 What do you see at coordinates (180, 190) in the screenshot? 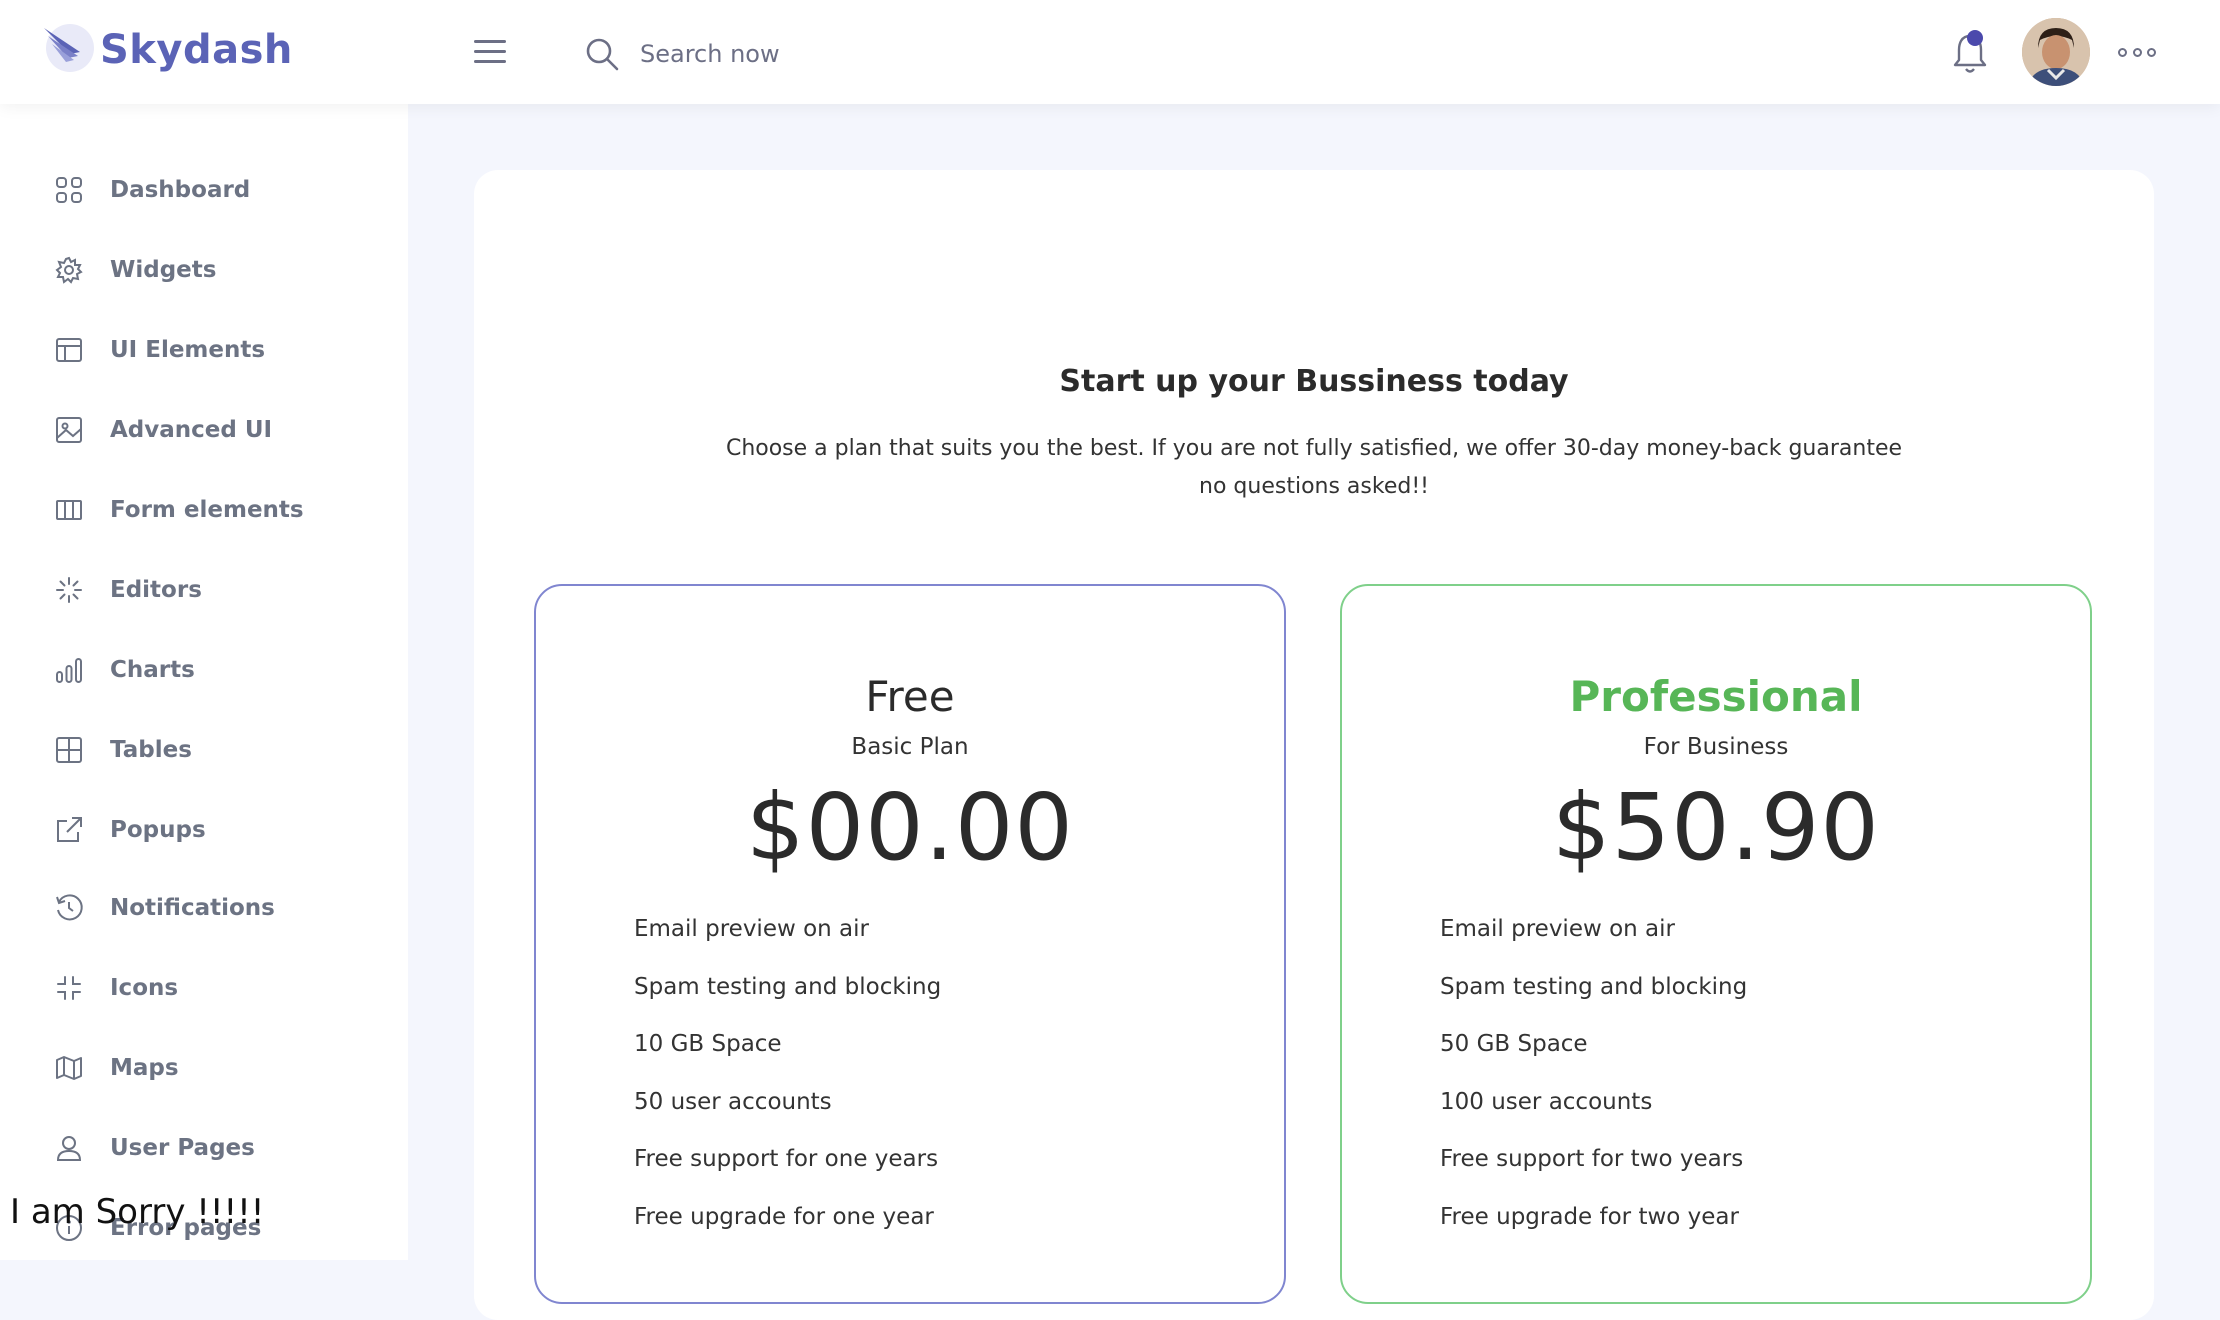
I see `sidebar-item-label: Dashboard` at bounding box center [180, 190].